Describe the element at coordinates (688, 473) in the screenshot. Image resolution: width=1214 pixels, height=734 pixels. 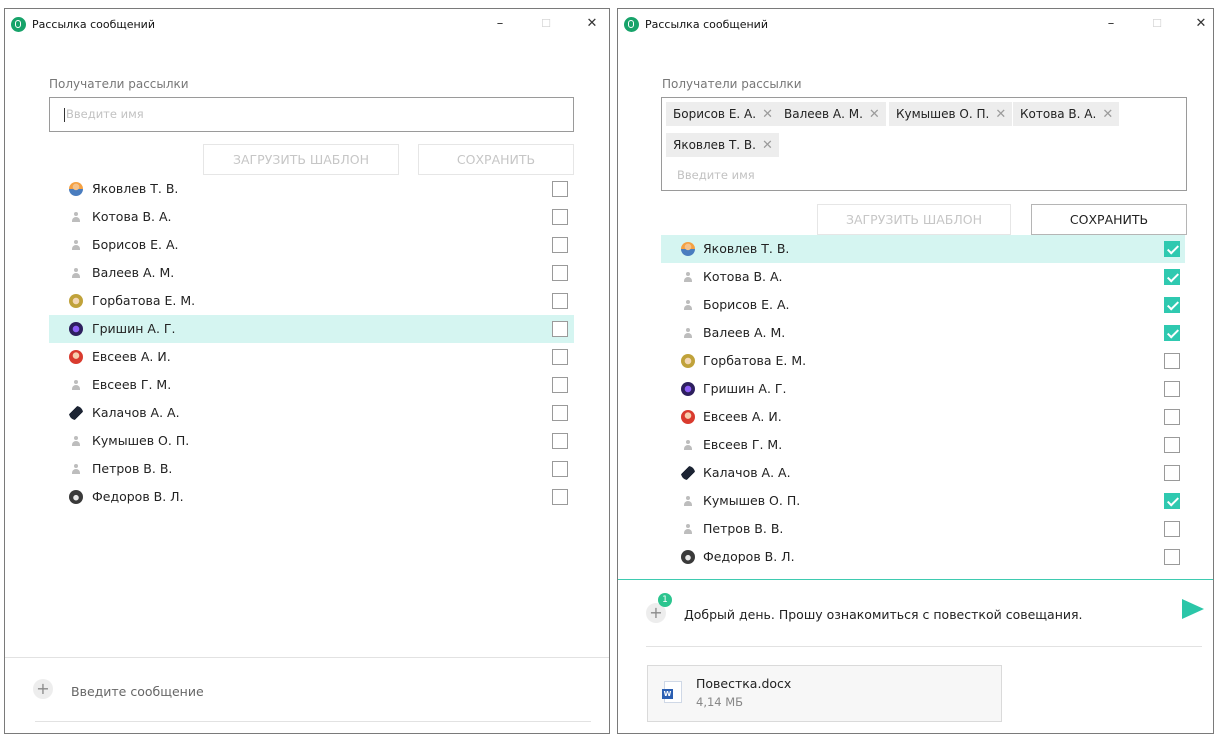
I see `dark-animal-avatar-icon` at that location.